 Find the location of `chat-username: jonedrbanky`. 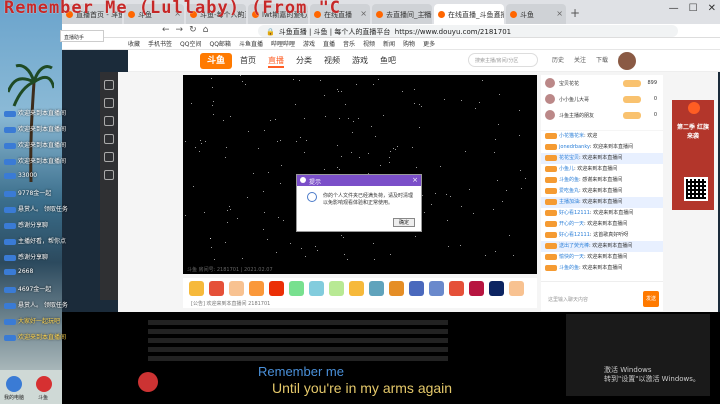

chat-username: jonedrbanky is located at coordinates (574, 147).